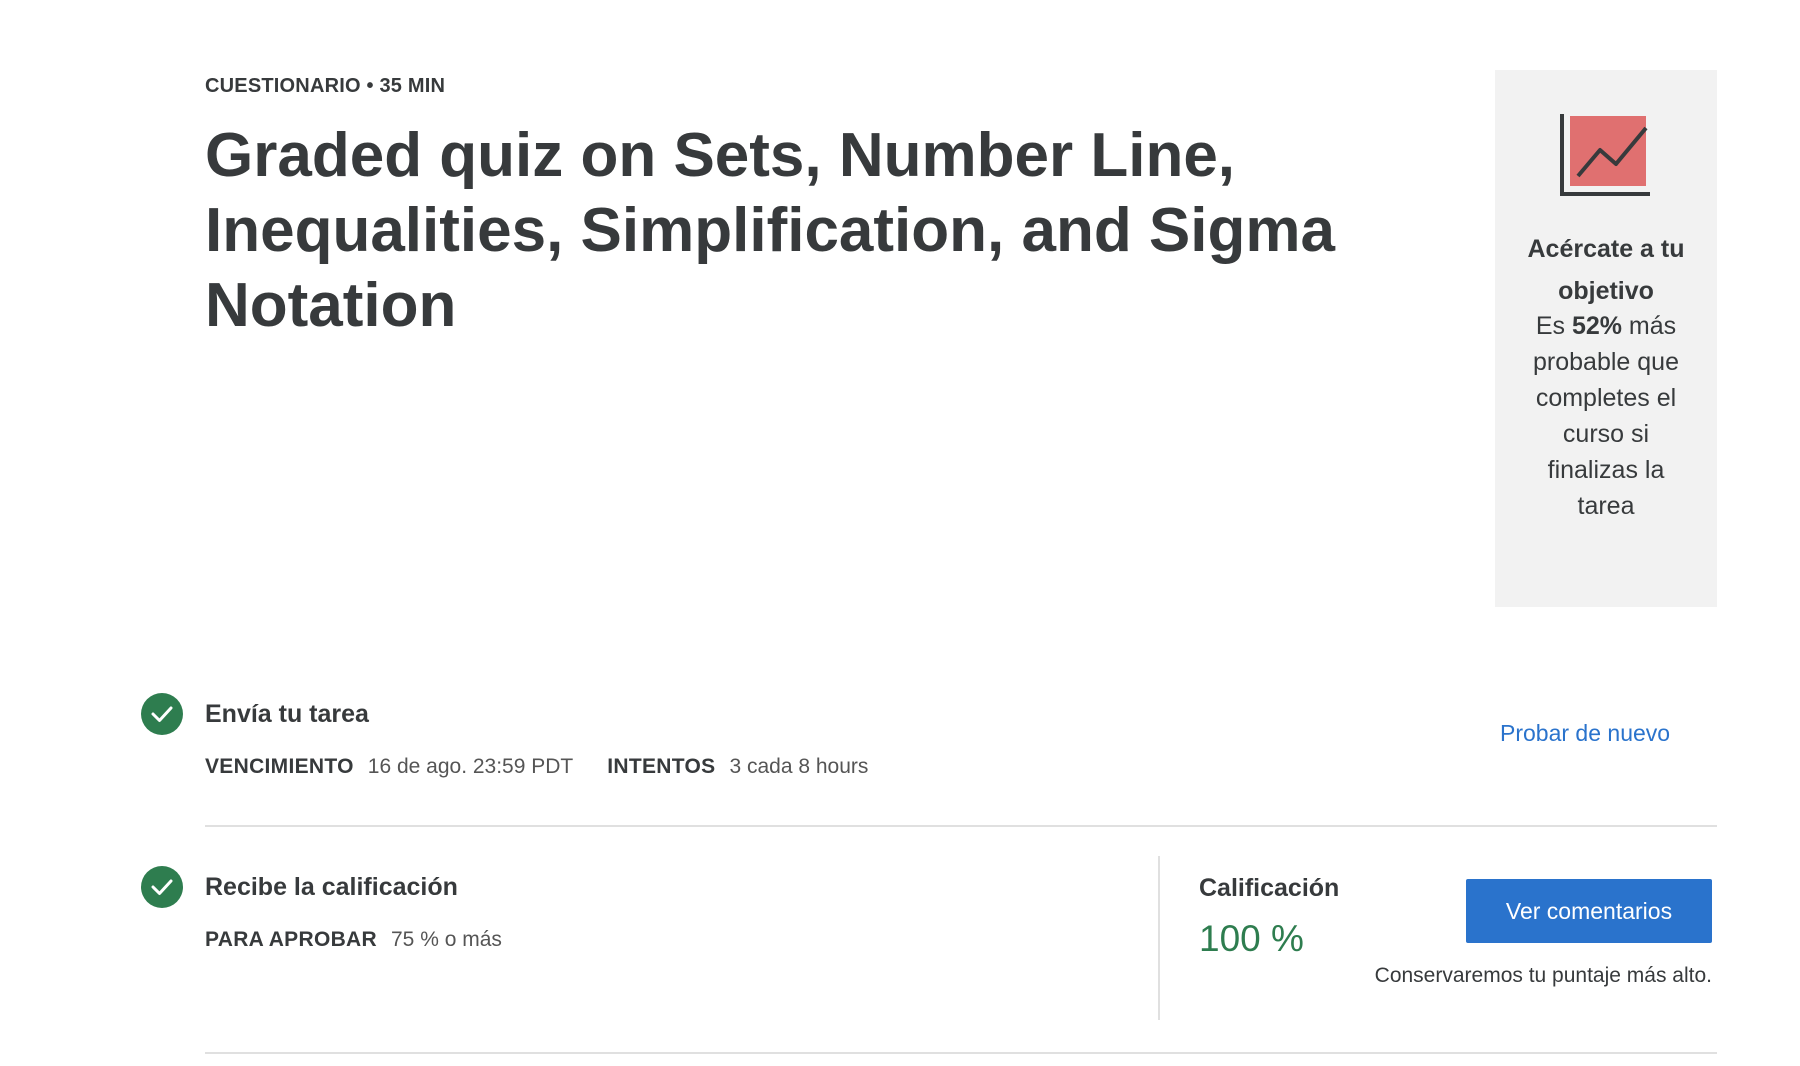 This screenshot has height=1066, width=1800. Describe the element at coordinates (331, 887) in the screenshot. I see `grade-step-title: Recibe la calificación` at that location.